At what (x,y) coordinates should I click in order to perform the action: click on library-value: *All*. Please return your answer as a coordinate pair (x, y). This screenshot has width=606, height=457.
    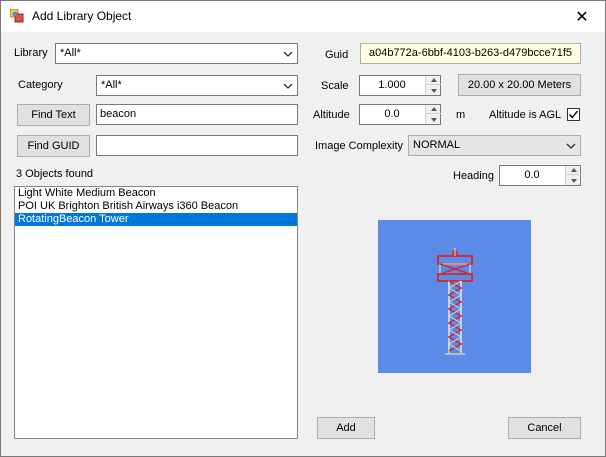
    Looking at the image, I should click on (70, 53).